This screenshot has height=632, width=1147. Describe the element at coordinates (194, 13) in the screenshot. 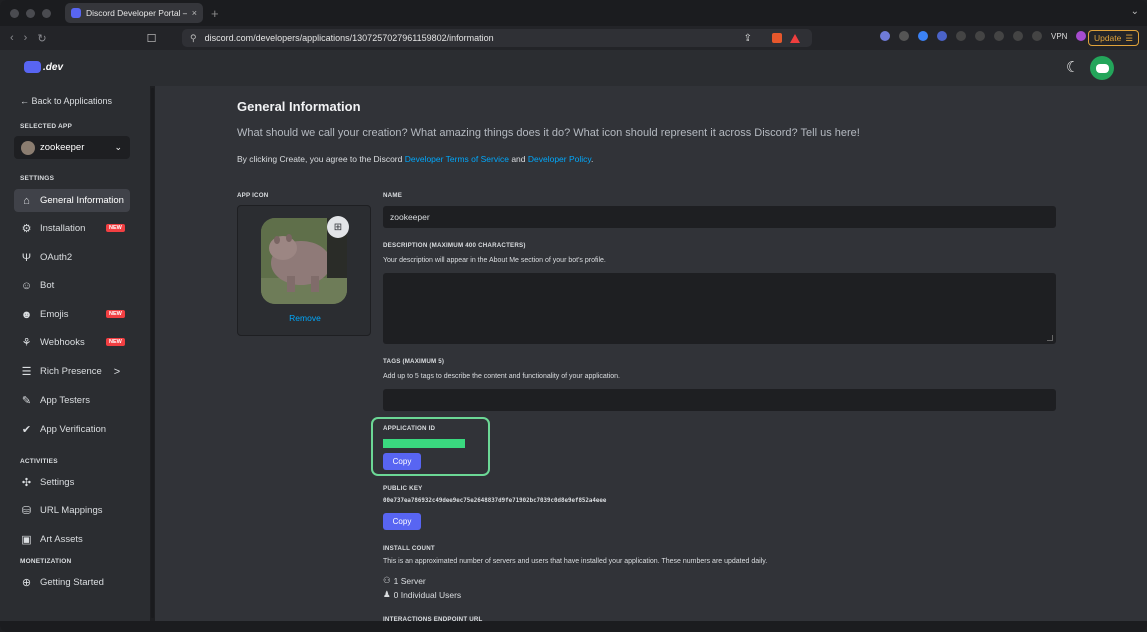

I see `tab-close-icon: ×` at that location.